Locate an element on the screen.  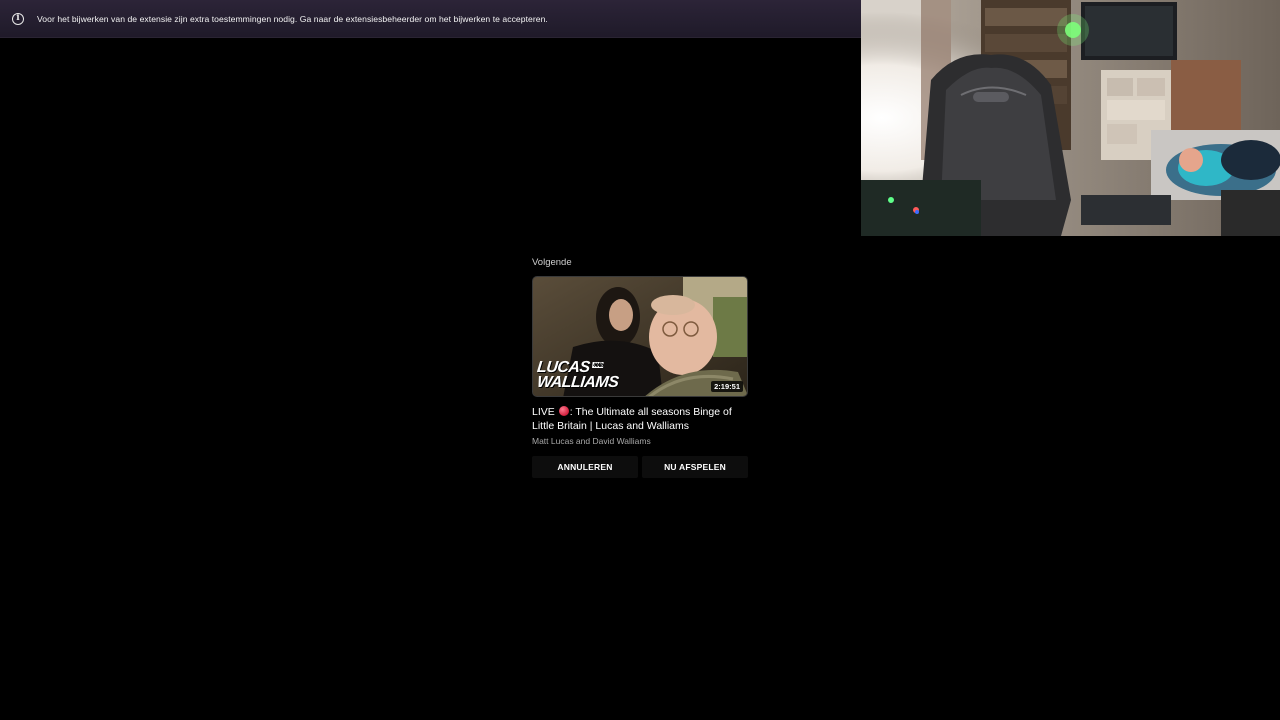
play-now-button: NU AFSPELEN is located at coordinates (695, 467).